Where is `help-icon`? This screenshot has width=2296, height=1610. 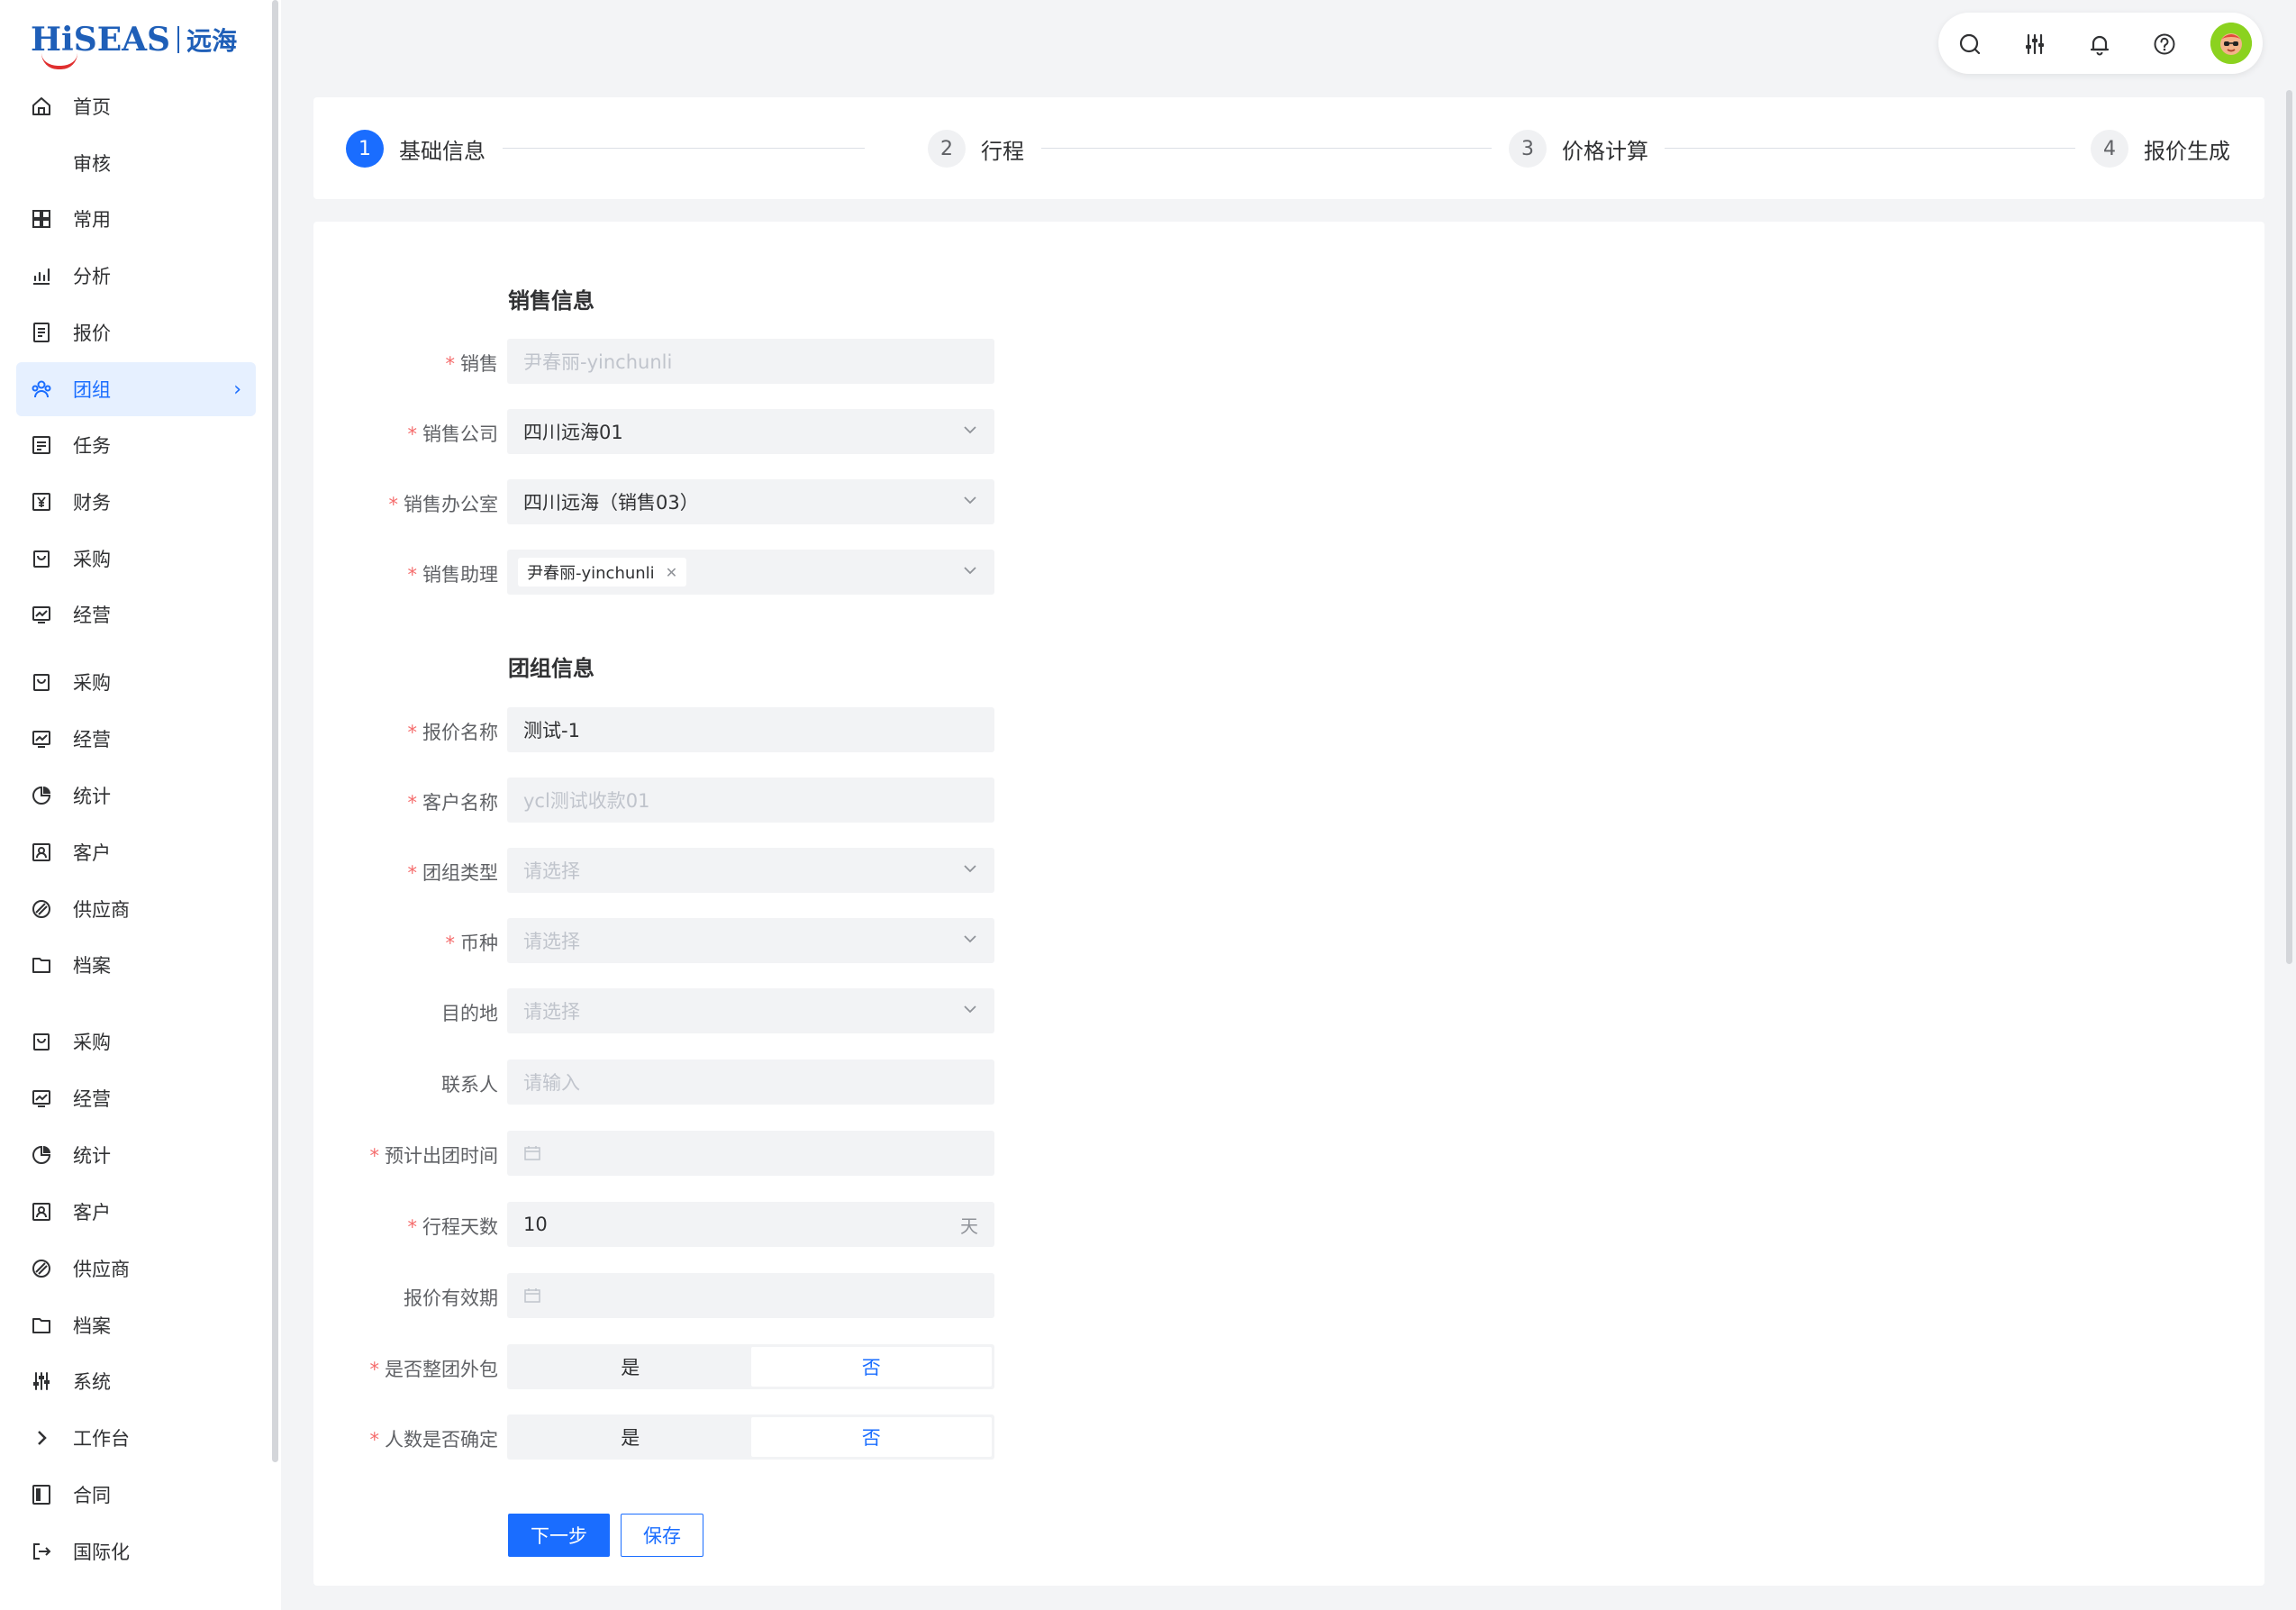 help-icon is located at coordinates (2164, 44).